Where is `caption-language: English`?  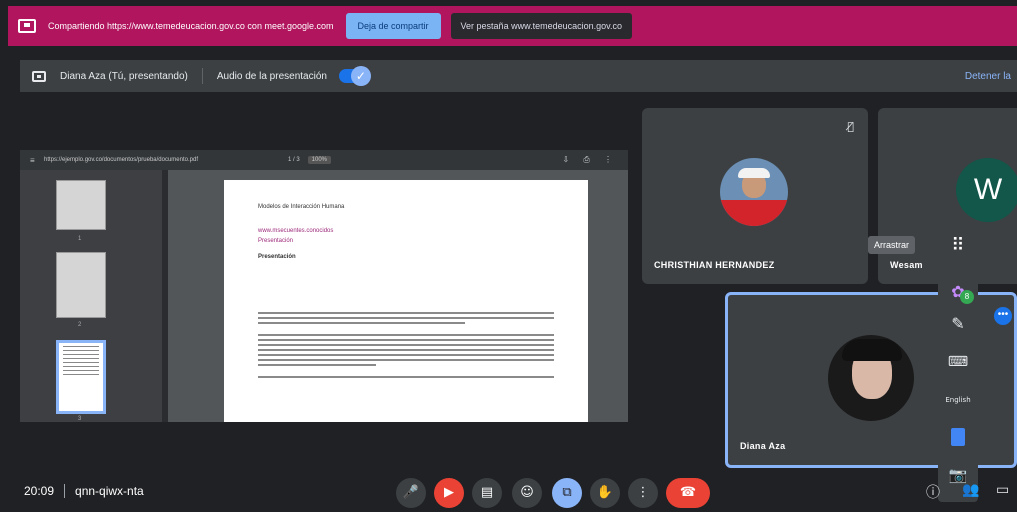
caption-language: English is located at coordinates (958, 400).